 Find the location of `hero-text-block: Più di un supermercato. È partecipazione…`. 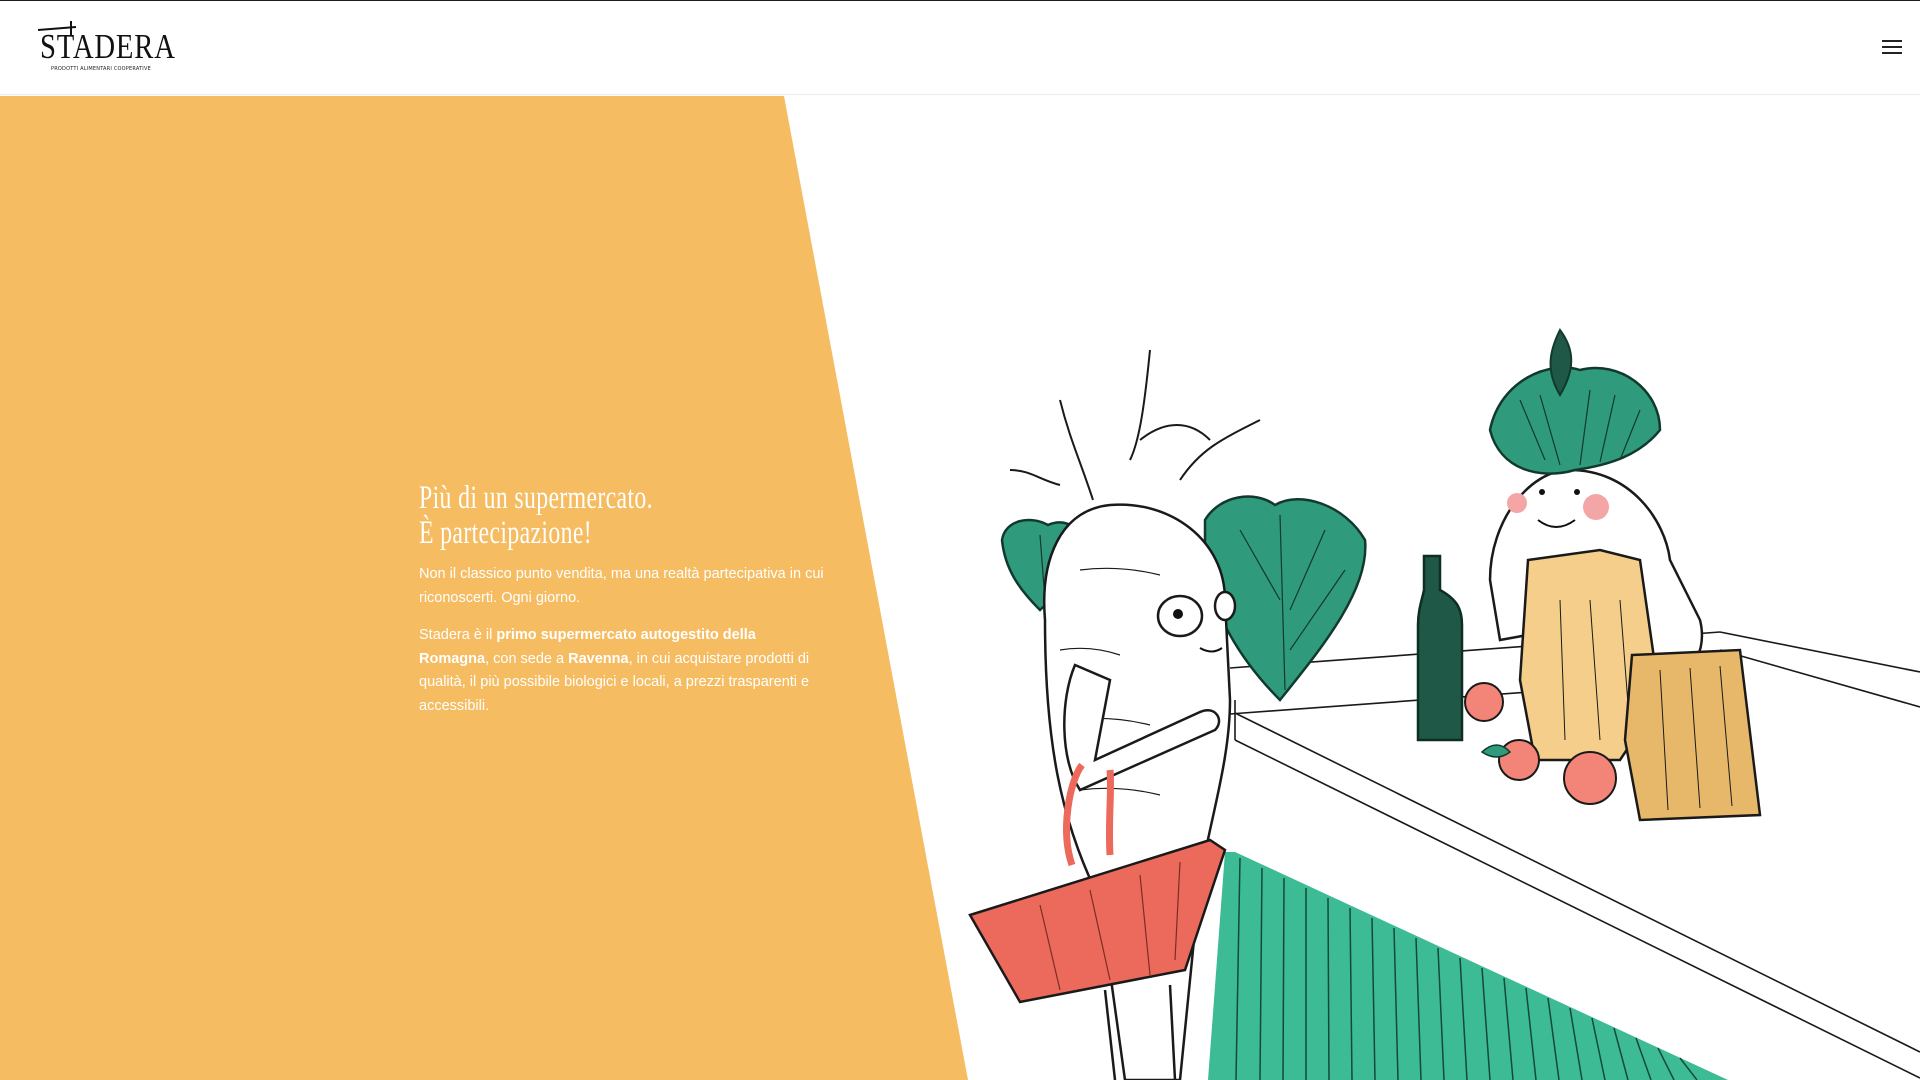

hero-text-block: Più di un supermercato. È partecipazione… is located at coordinates (624, 606).